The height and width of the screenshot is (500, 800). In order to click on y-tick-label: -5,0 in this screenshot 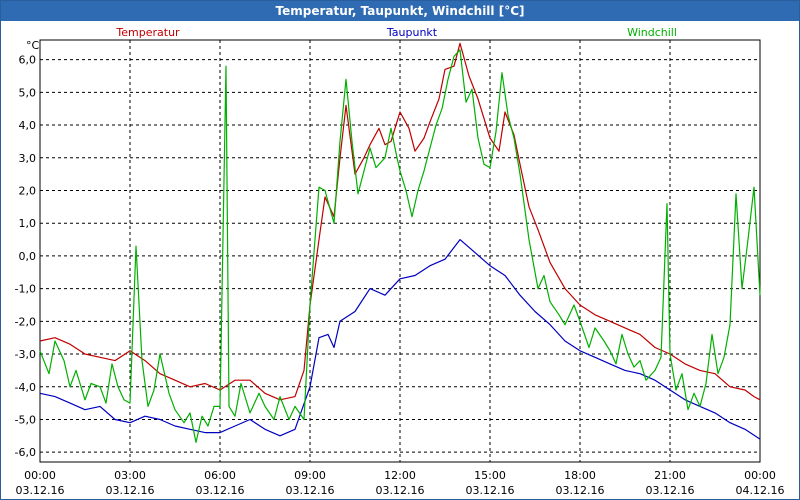, I will do `click(25, 419)`.